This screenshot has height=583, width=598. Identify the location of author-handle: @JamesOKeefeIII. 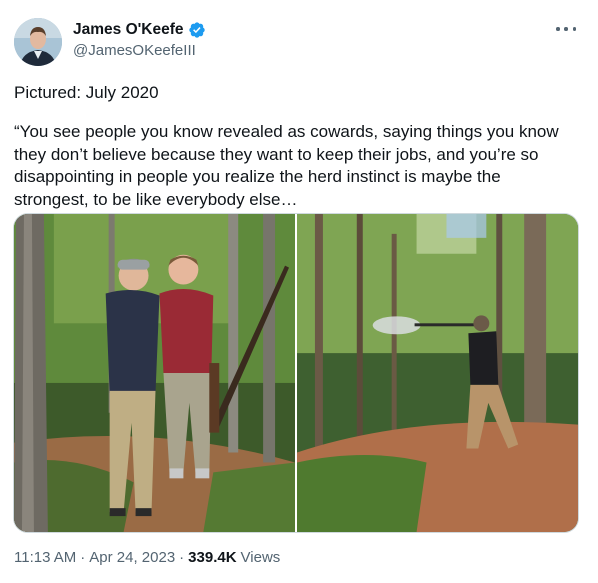
(139, 50).